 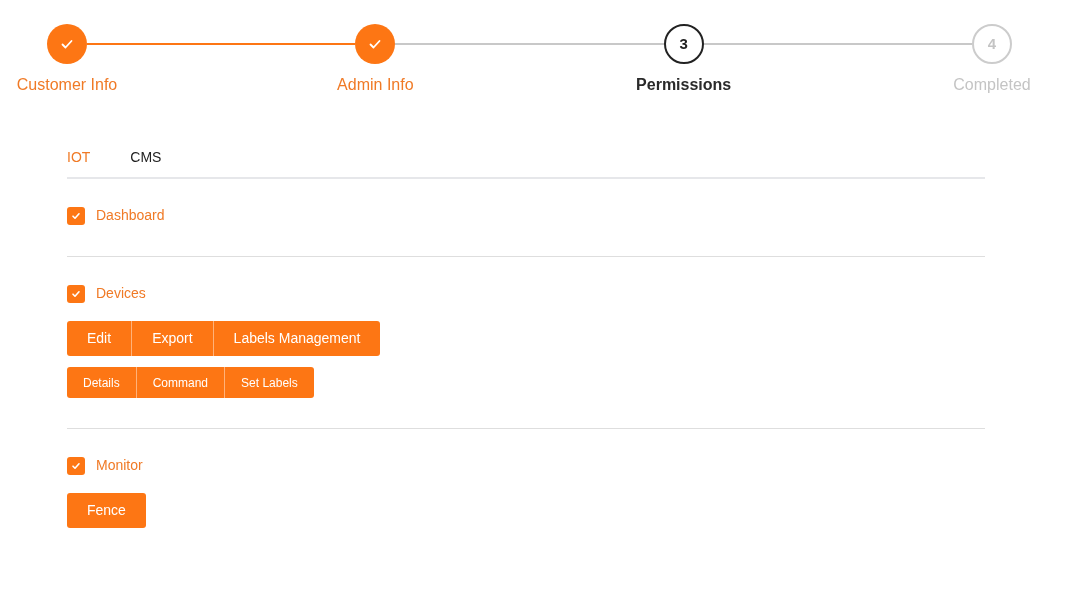 I want to click on permission-button: Labels Management, so click(x=296, y=338).